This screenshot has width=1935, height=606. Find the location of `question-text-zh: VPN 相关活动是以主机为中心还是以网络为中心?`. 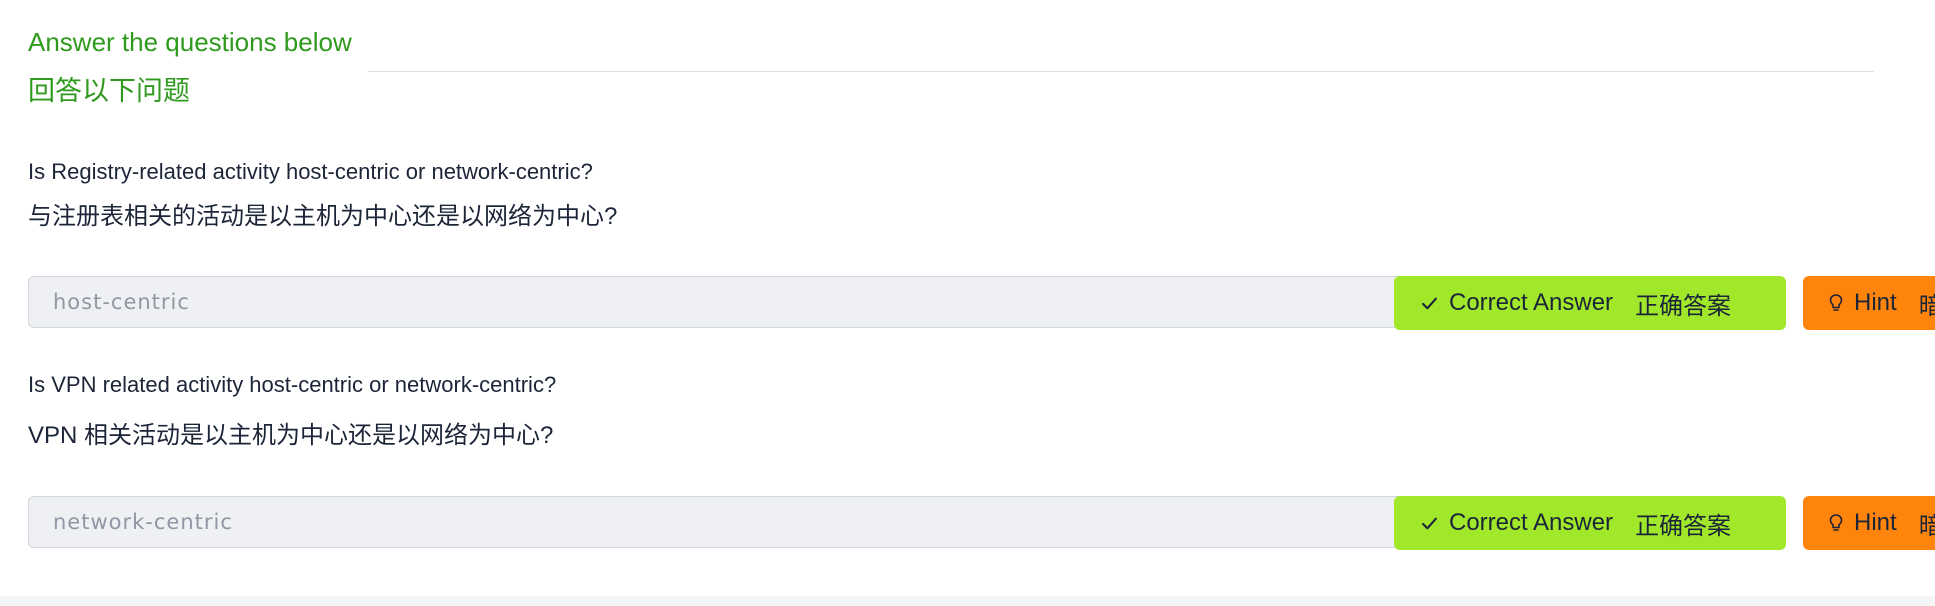

question-text-zh: VPN 相关活动是以主机为中心还是以网络为中心? is located at coordinates (291, 435).